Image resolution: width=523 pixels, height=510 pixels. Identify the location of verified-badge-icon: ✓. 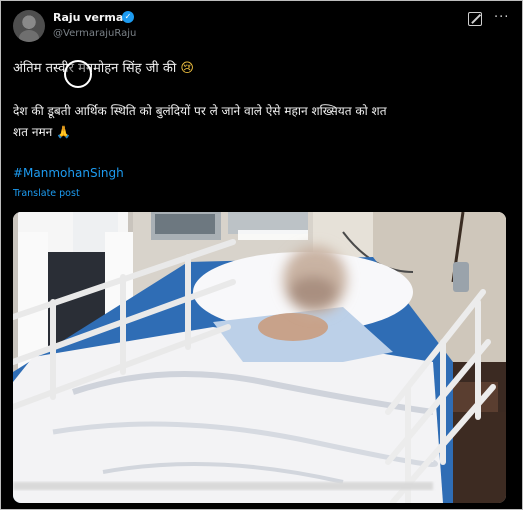
(128, 17).